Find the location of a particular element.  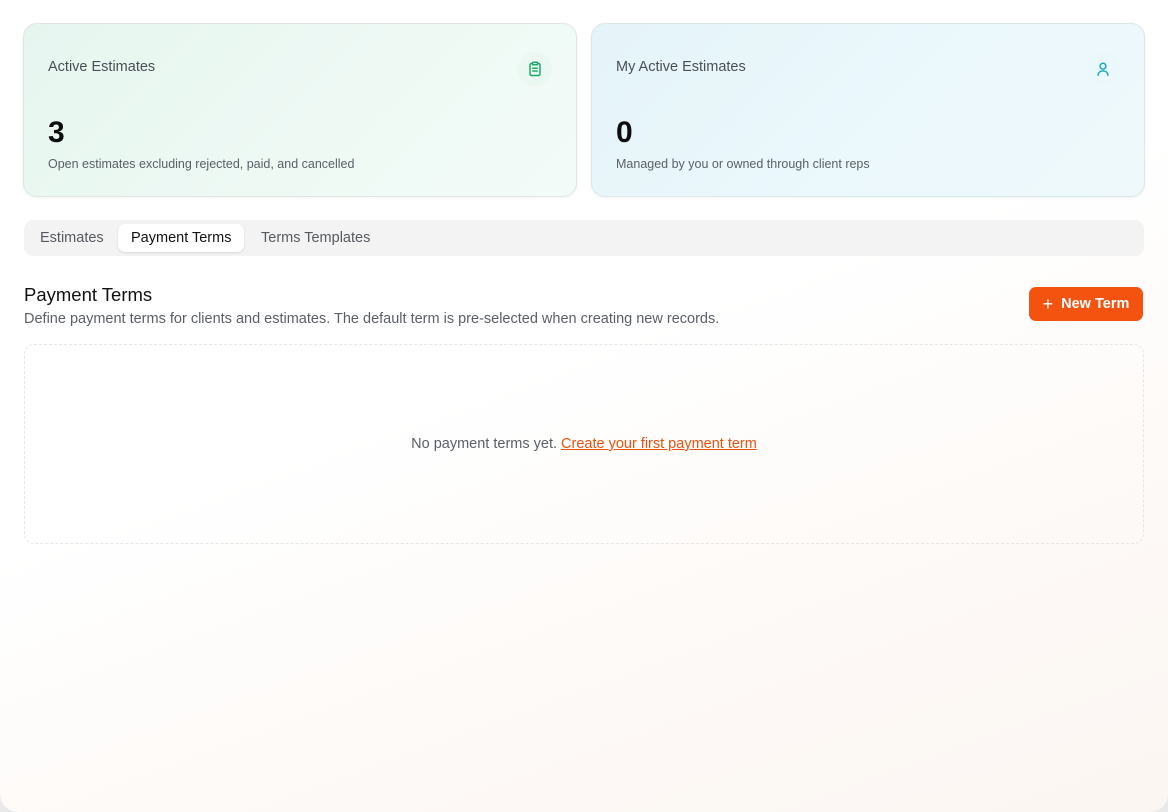

section-title: Payment Terms is located at coordinates (88, 294).